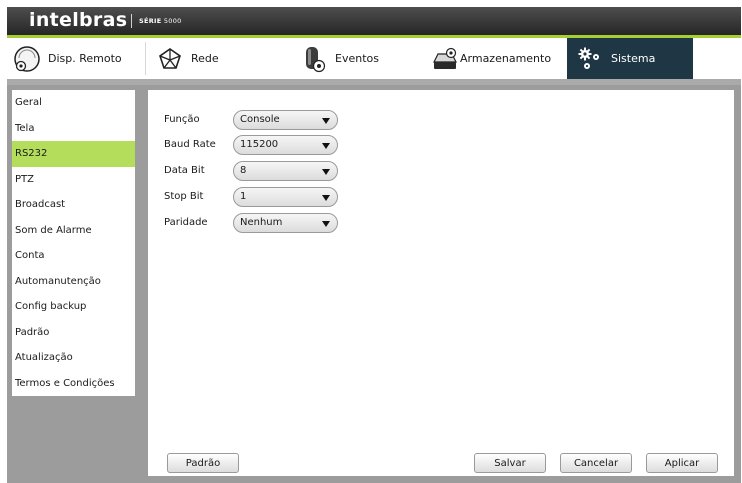 This screenshot has height=483, width=742. What do you see at coordinates (314, 59) in the screenshot?
I see `events-icon` at bounding box center [314, 59].